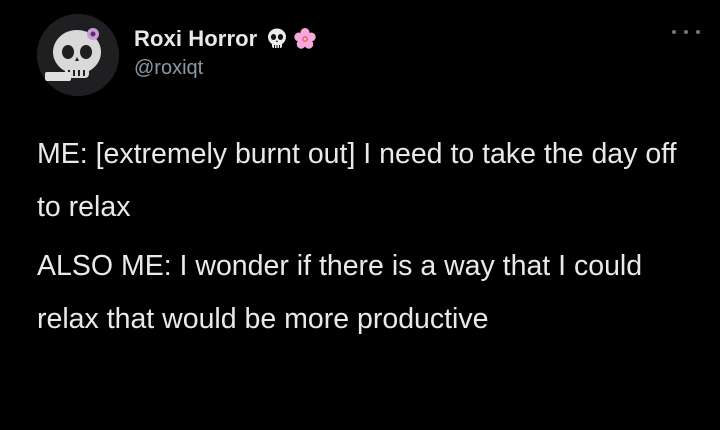  I want to click on author-name-row: Roxi Horror, so click(225, 39).